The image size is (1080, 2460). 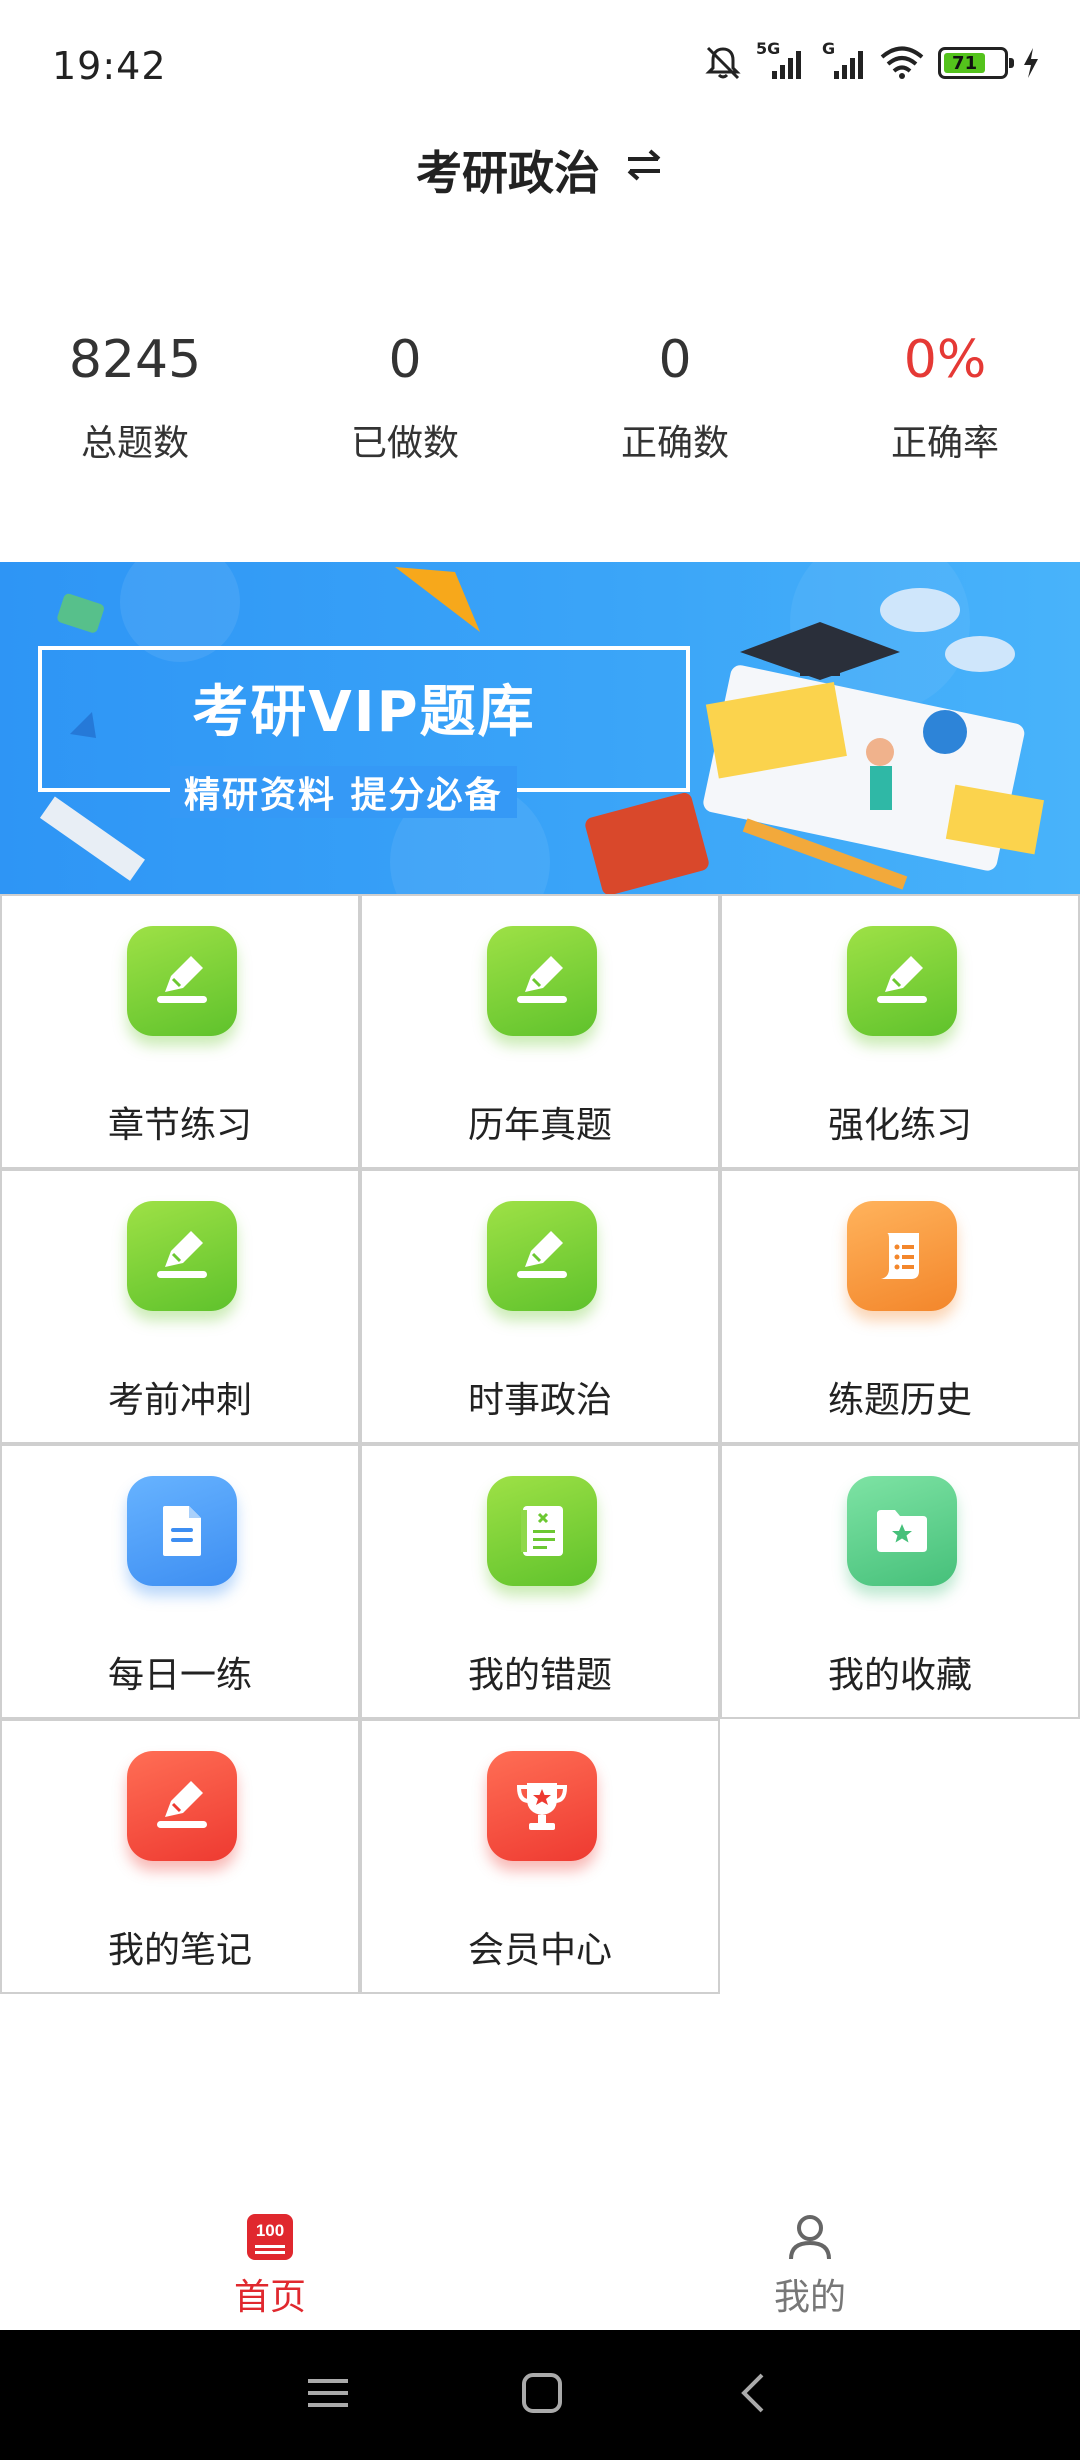 I want to click on stat-value: 8245, so click(x=135, y=360).